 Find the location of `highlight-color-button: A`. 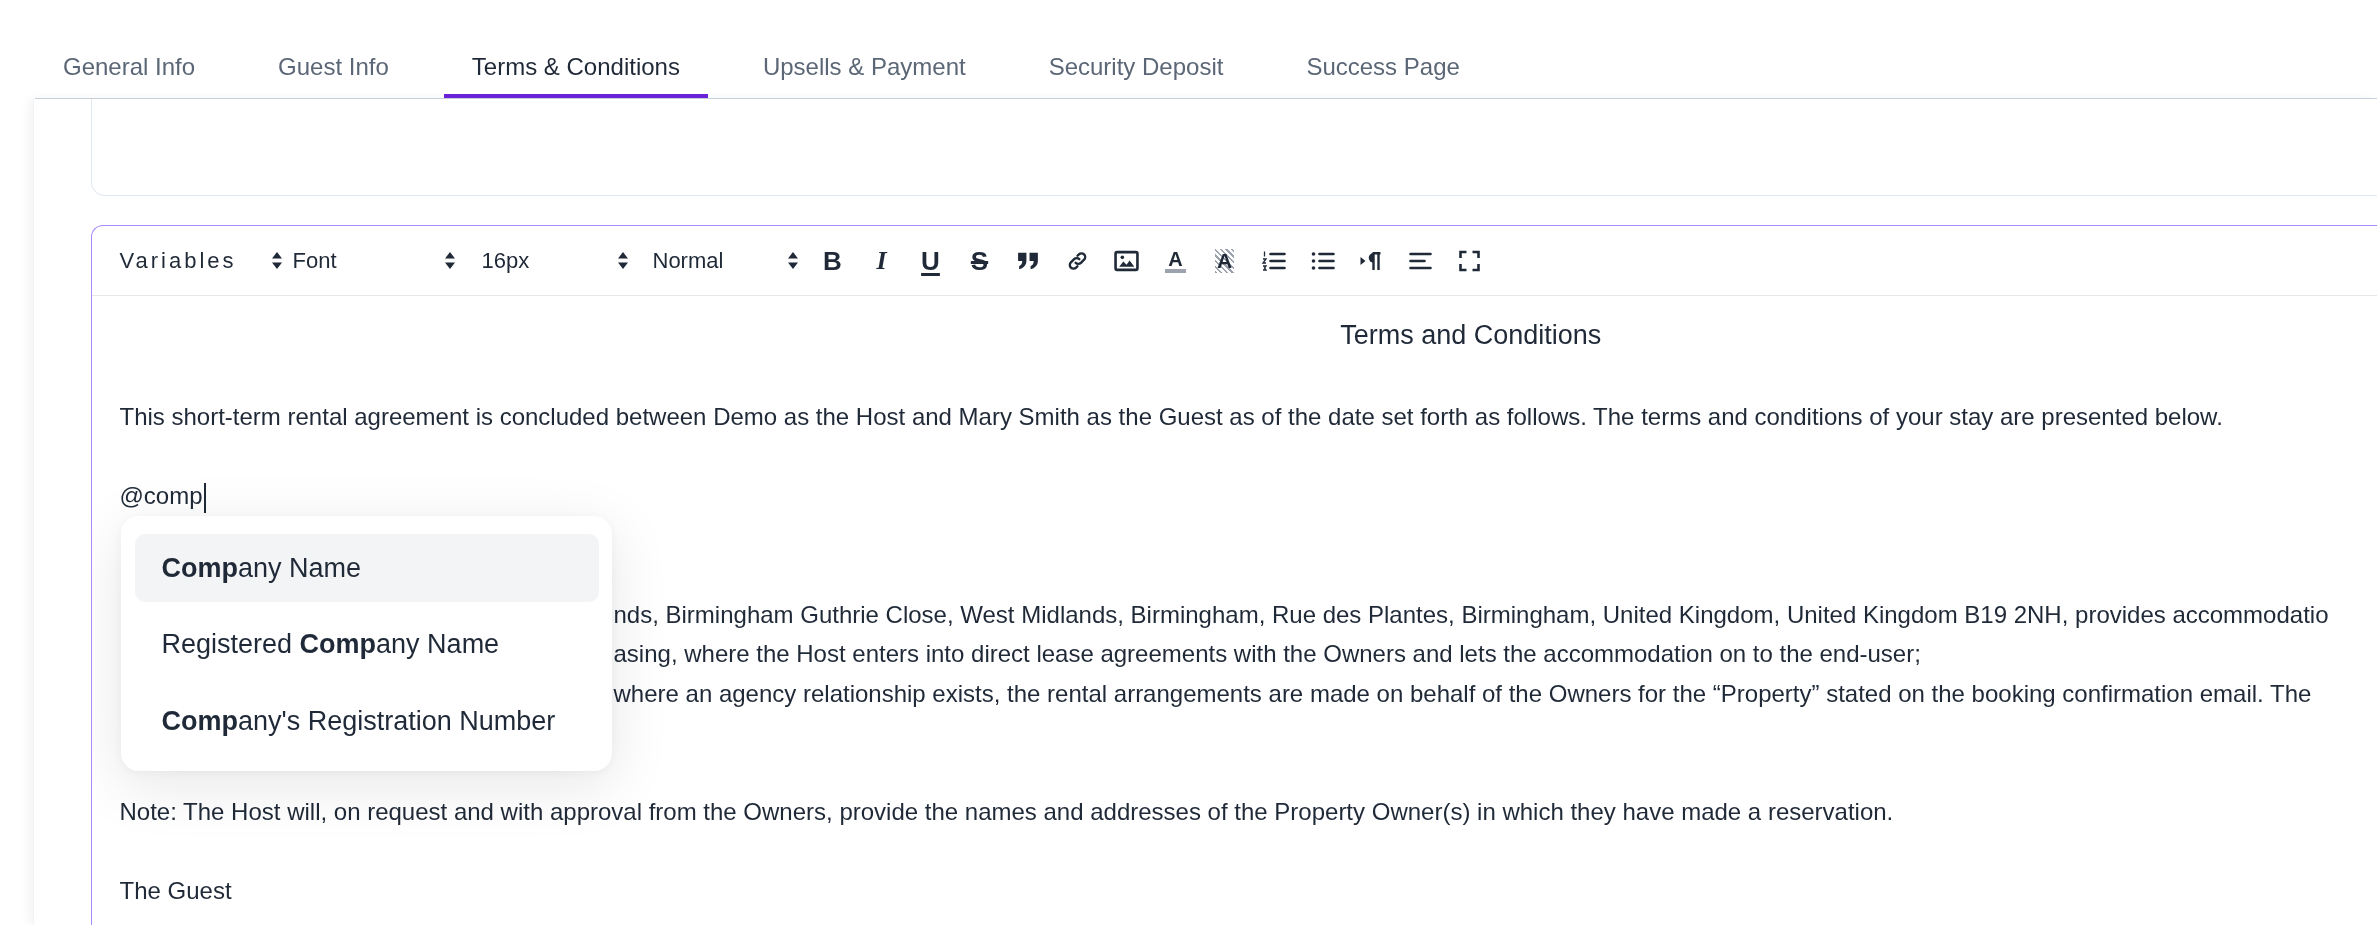

highlight-color-button: A is located at coordinates (1224, 260).